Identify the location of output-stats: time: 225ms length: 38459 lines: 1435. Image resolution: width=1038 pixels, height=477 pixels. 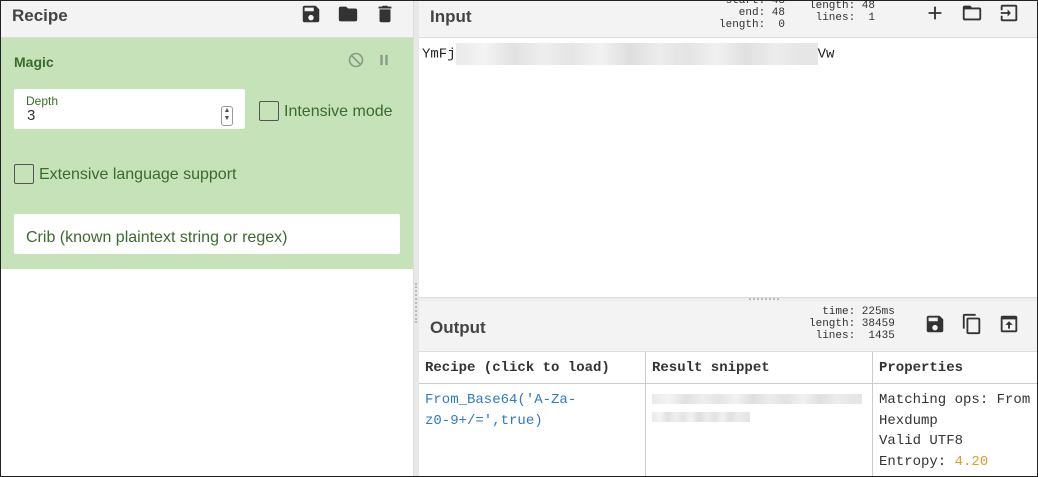
(852, 324).